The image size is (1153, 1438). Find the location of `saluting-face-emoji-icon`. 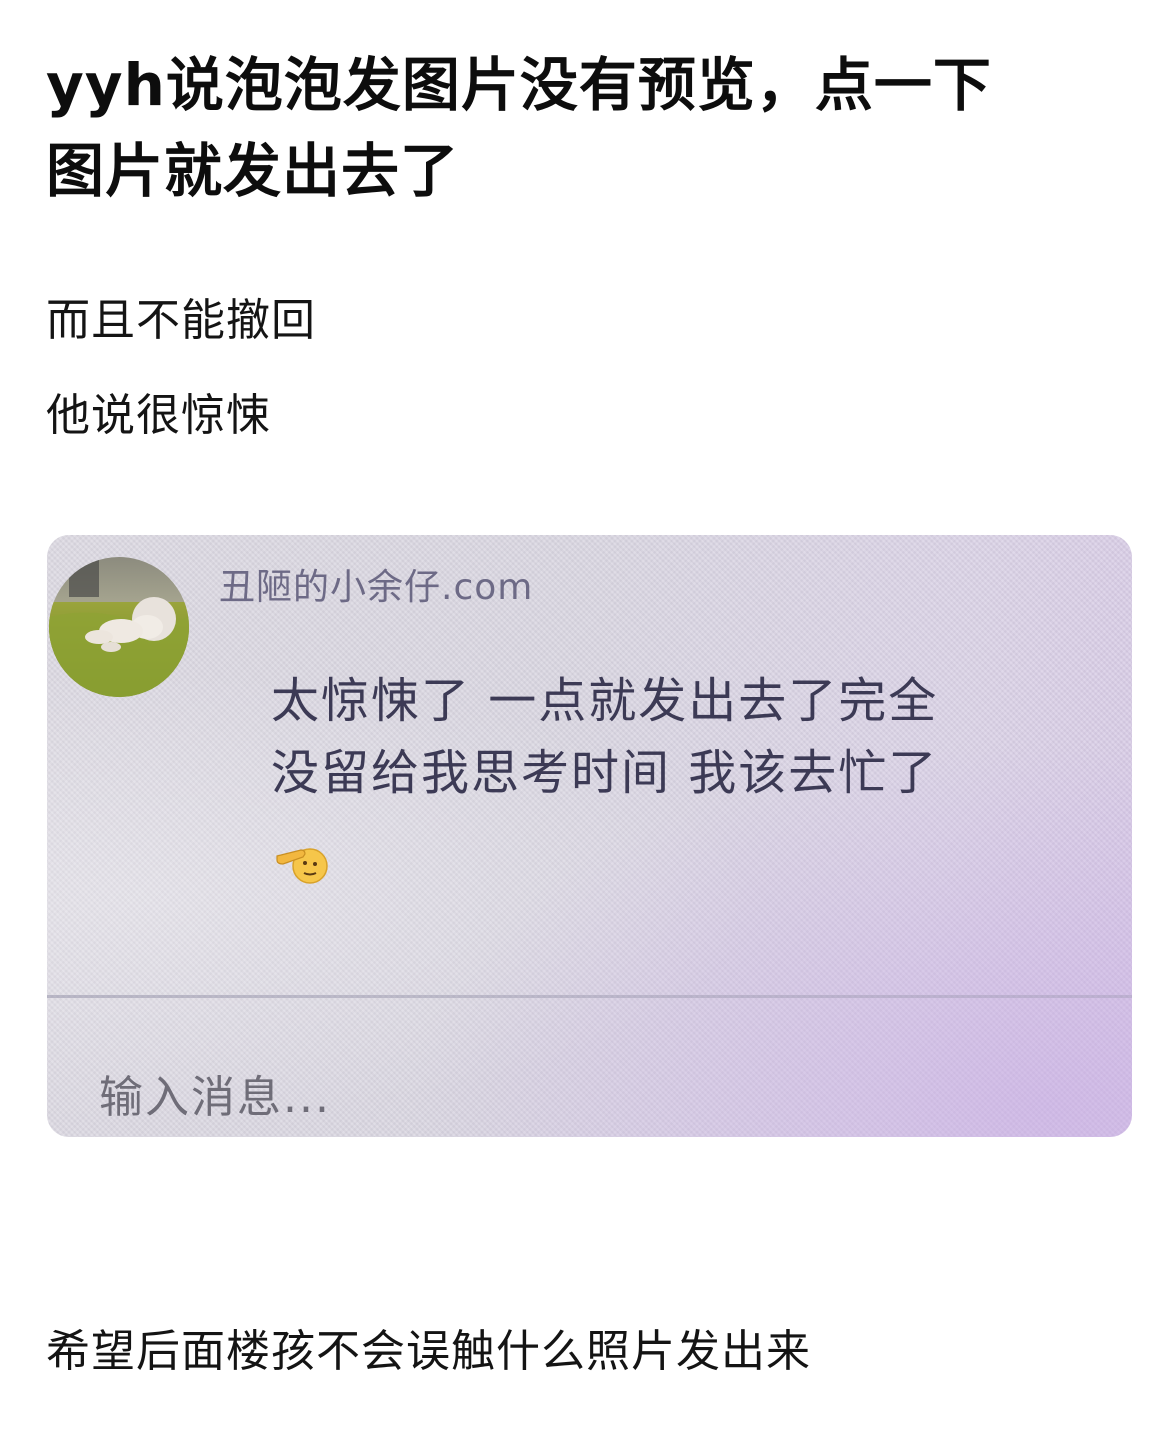

saluting-face-emoji-icon is located at coordinates (302, 866).